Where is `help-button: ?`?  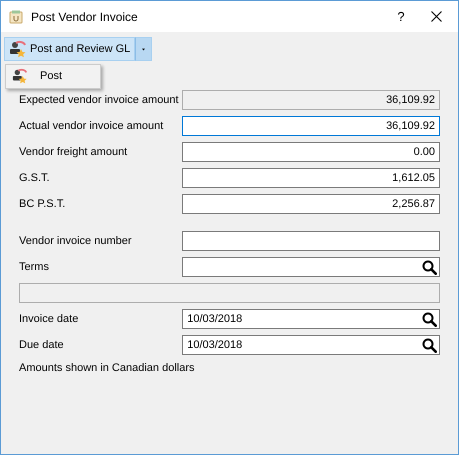 help-button: ? is located at coordinates (401, 16).